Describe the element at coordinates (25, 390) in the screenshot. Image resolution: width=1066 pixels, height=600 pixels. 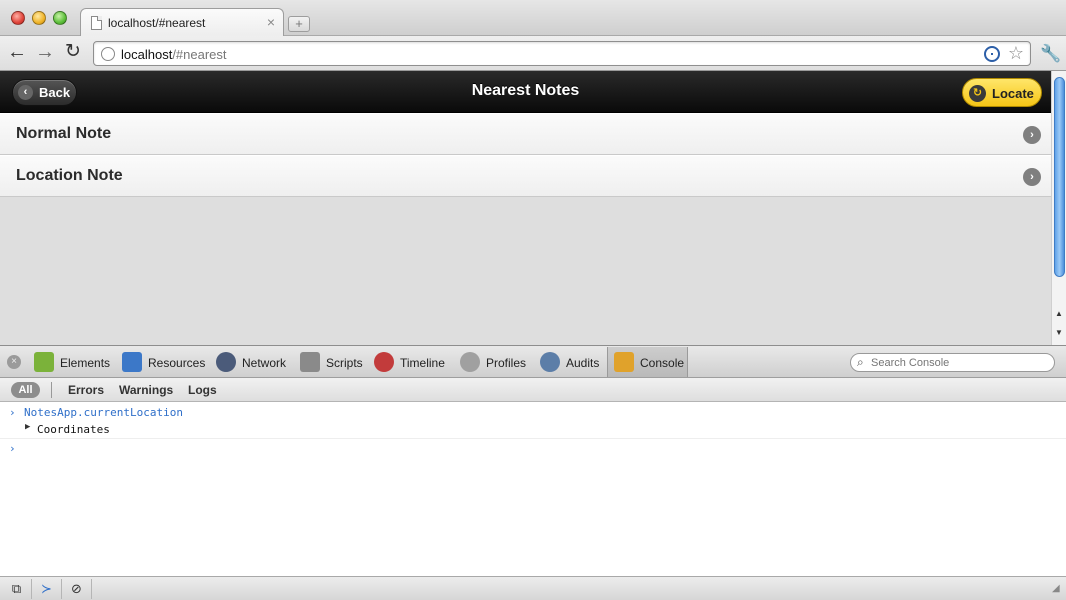
I see `filter-all: All` at that location.